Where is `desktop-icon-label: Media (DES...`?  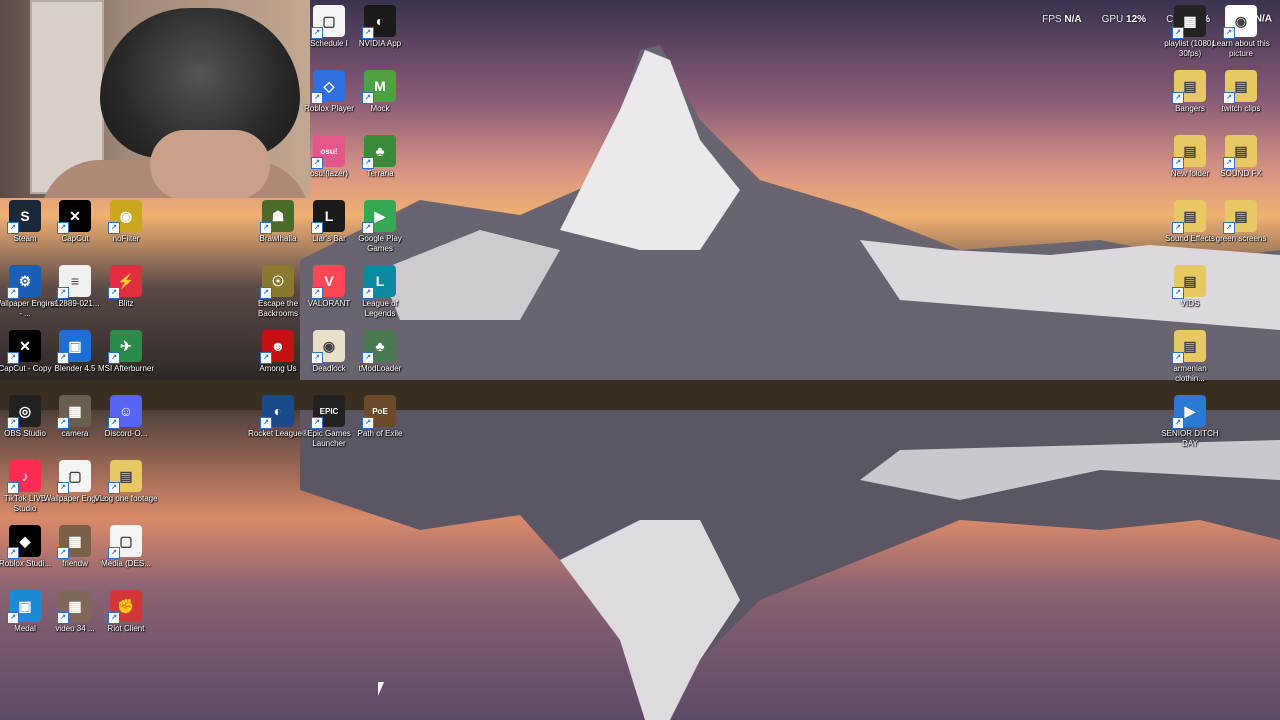
desktop-icon-label: Media (DES... is located at coordinates (126, 563).